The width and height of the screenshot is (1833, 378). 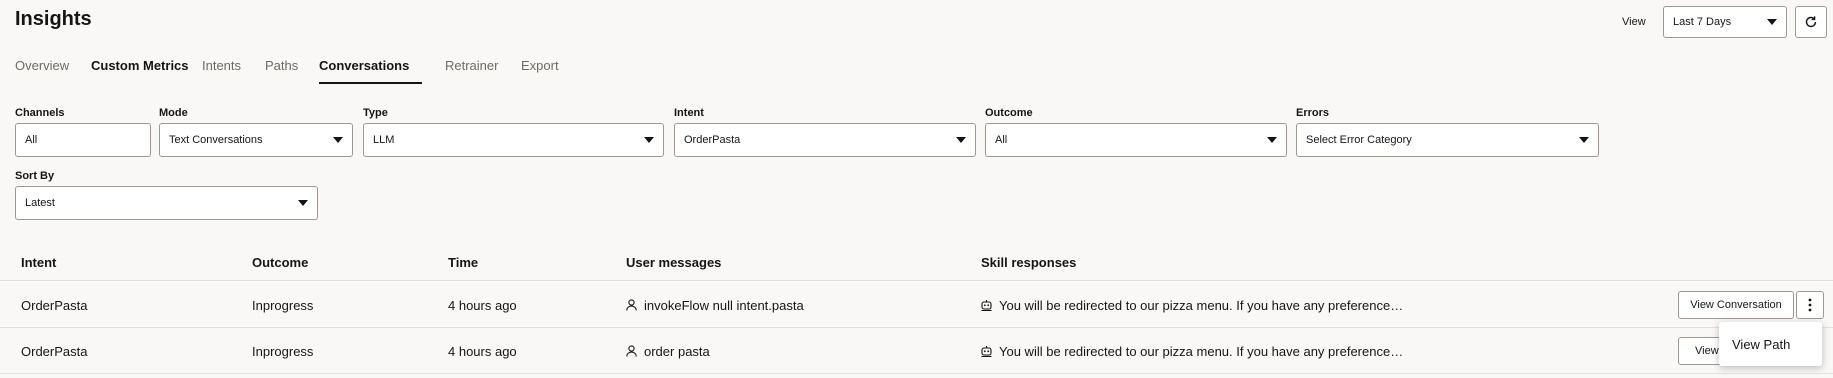 What do you see at coordinates (1702, 22) in the screenshot?
I see `view-range-value: Last 7 Days` at bounding box center [1702, 22].